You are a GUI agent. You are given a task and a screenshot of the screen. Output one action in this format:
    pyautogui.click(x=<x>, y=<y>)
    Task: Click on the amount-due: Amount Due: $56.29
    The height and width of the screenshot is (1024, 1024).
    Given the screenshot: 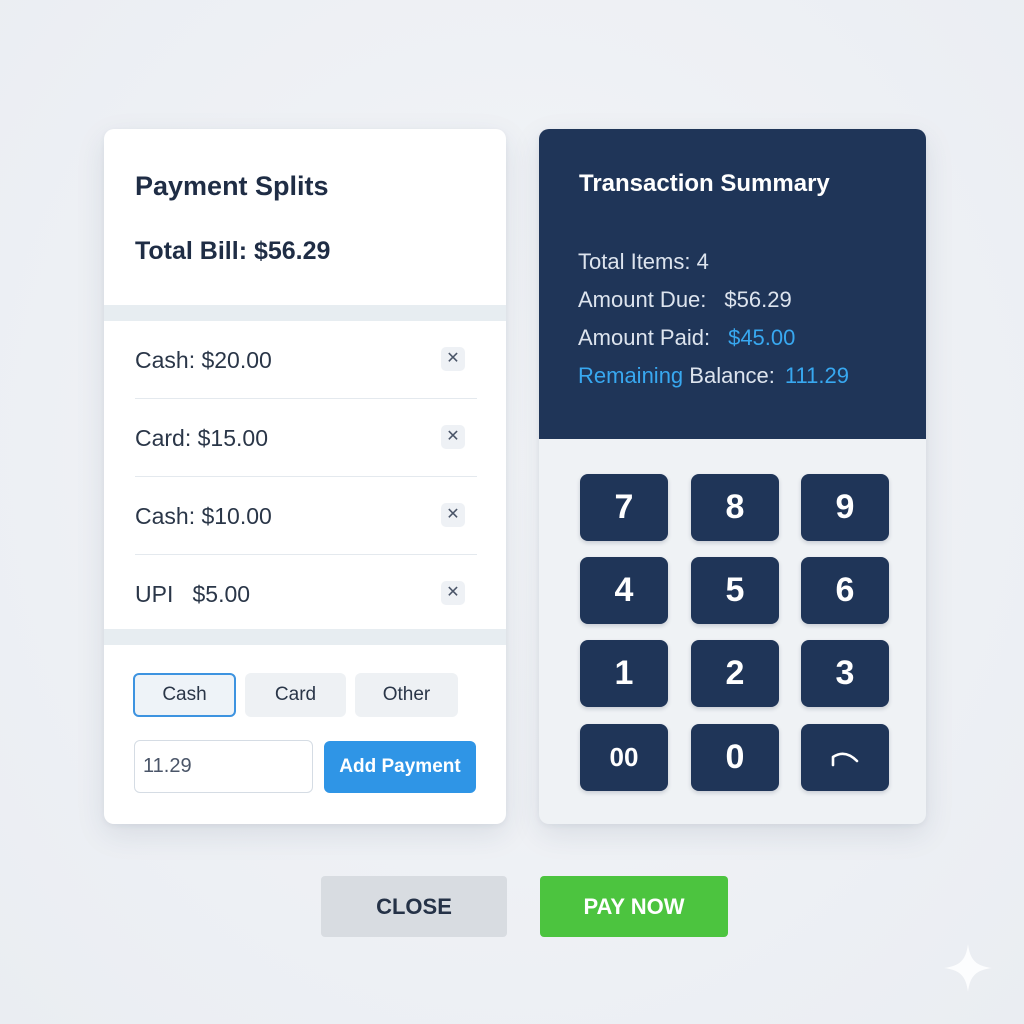 What is the action you would take?
    pyautogui.click(x=685, y=300)
    